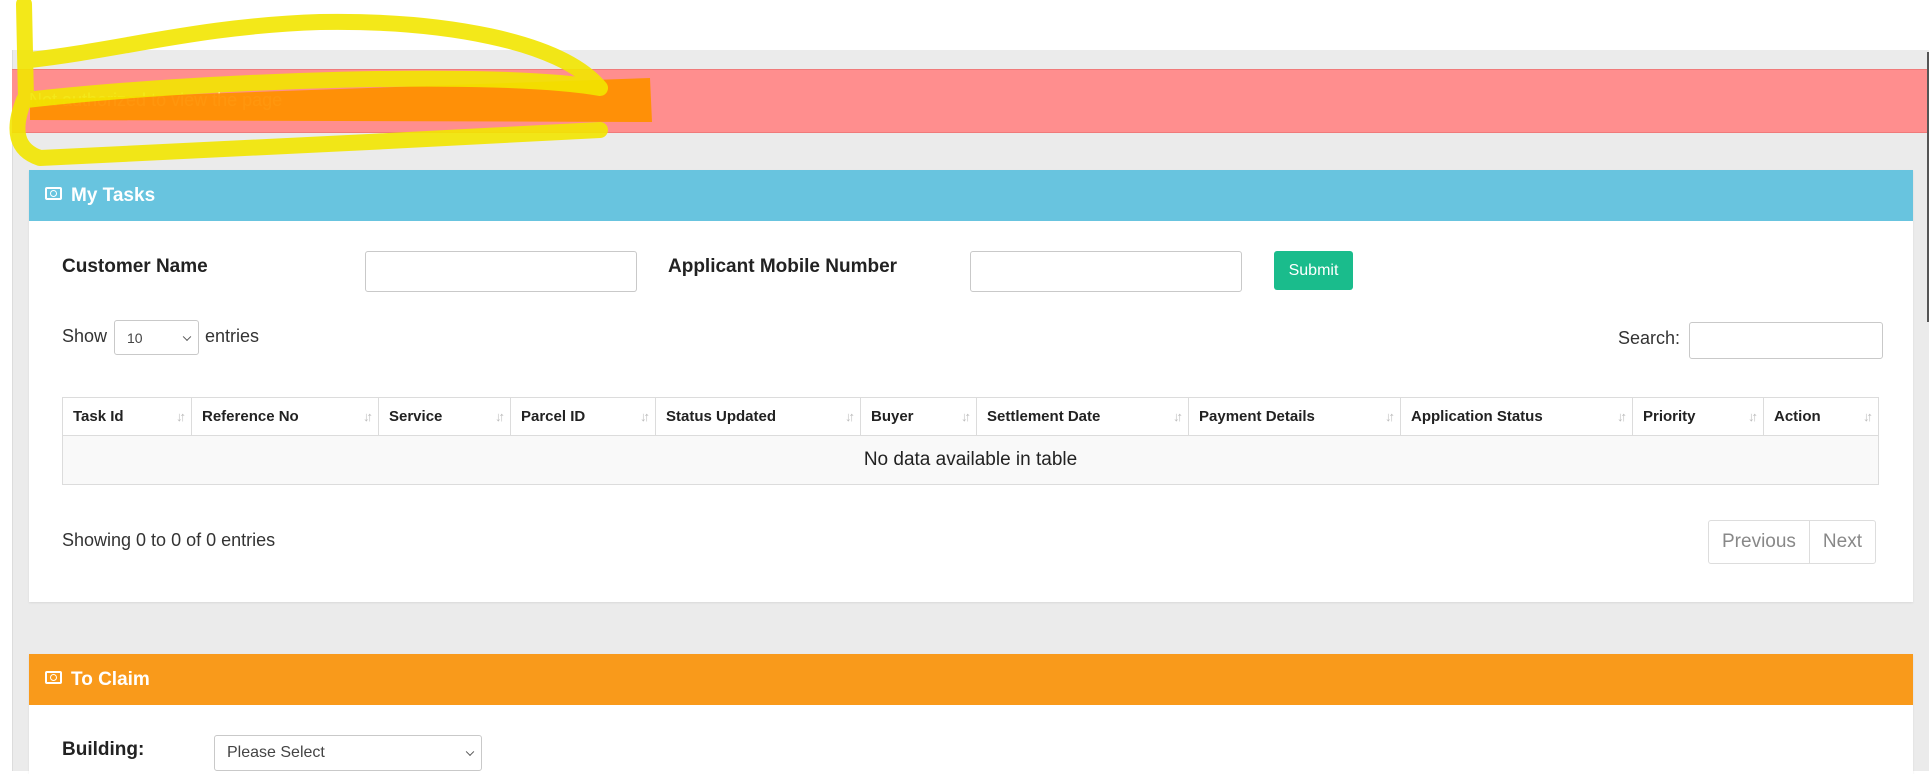  Describe the element at coordinates (169, 540) in the screenshot. I see `table-info: Showing 0 to 0 of 0 entries` at that location.